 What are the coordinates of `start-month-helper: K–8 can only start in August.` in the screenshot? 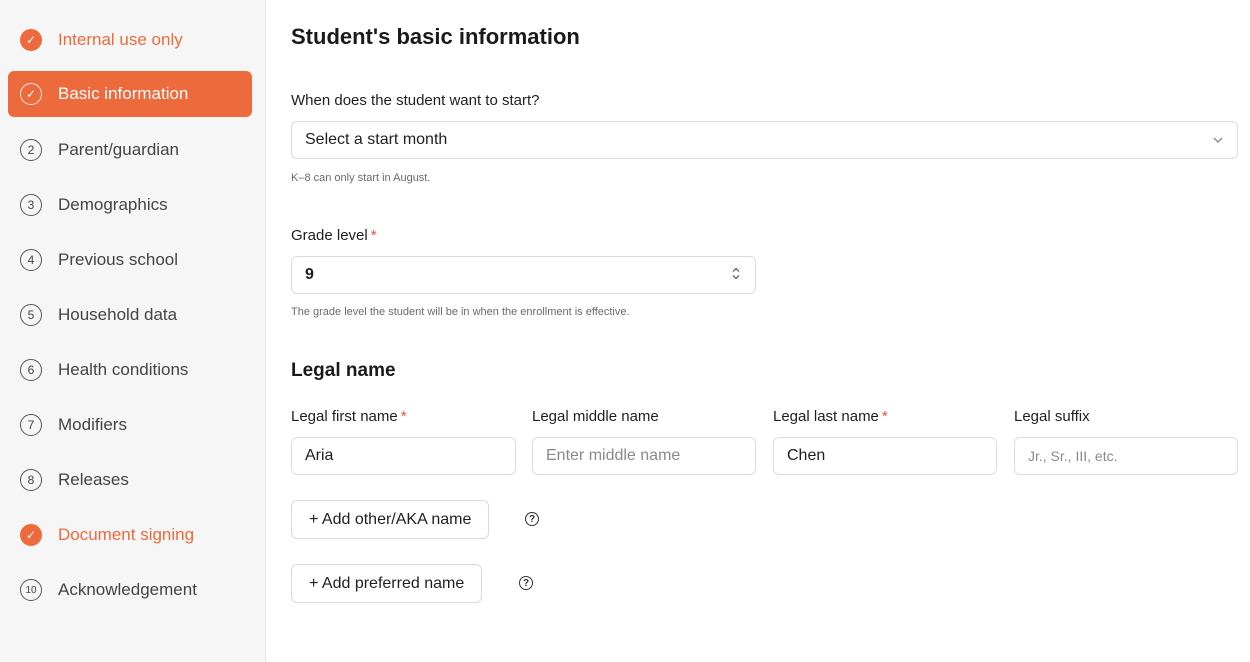 It's located at (361, 178).